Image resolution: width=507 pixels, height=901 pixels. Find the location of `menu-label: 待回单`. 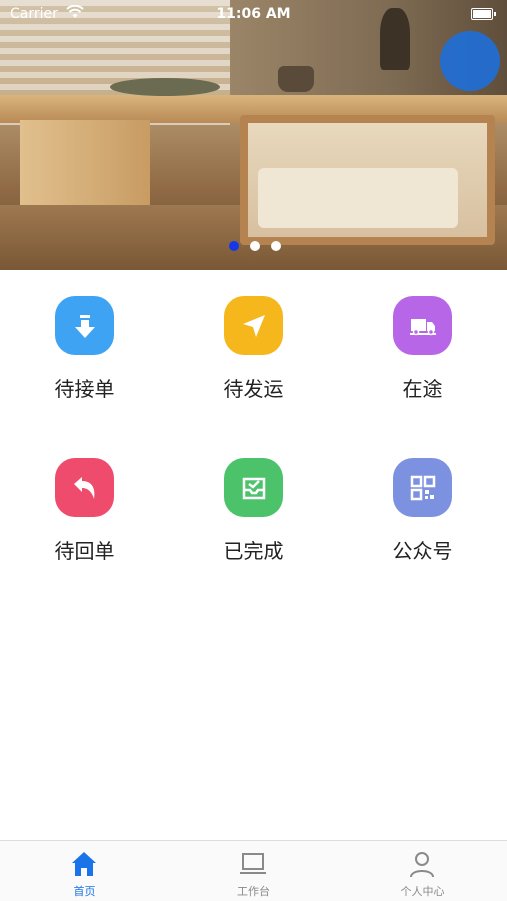

menu-label: 待回单 is located at coordinates (84, 551).